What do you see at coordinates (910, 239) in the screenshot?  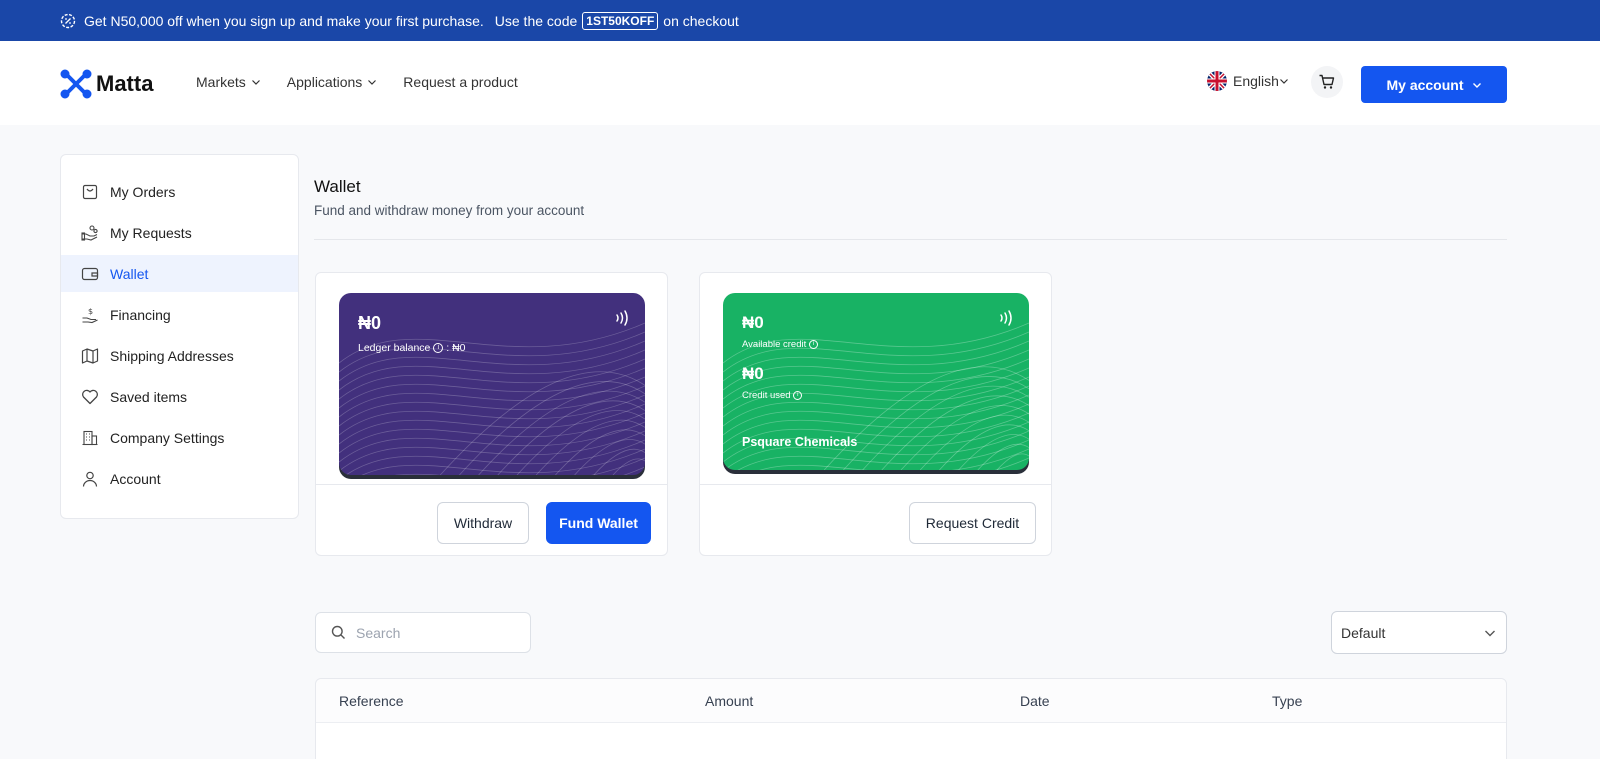 I see `divider` at bounding box center [910, 239].